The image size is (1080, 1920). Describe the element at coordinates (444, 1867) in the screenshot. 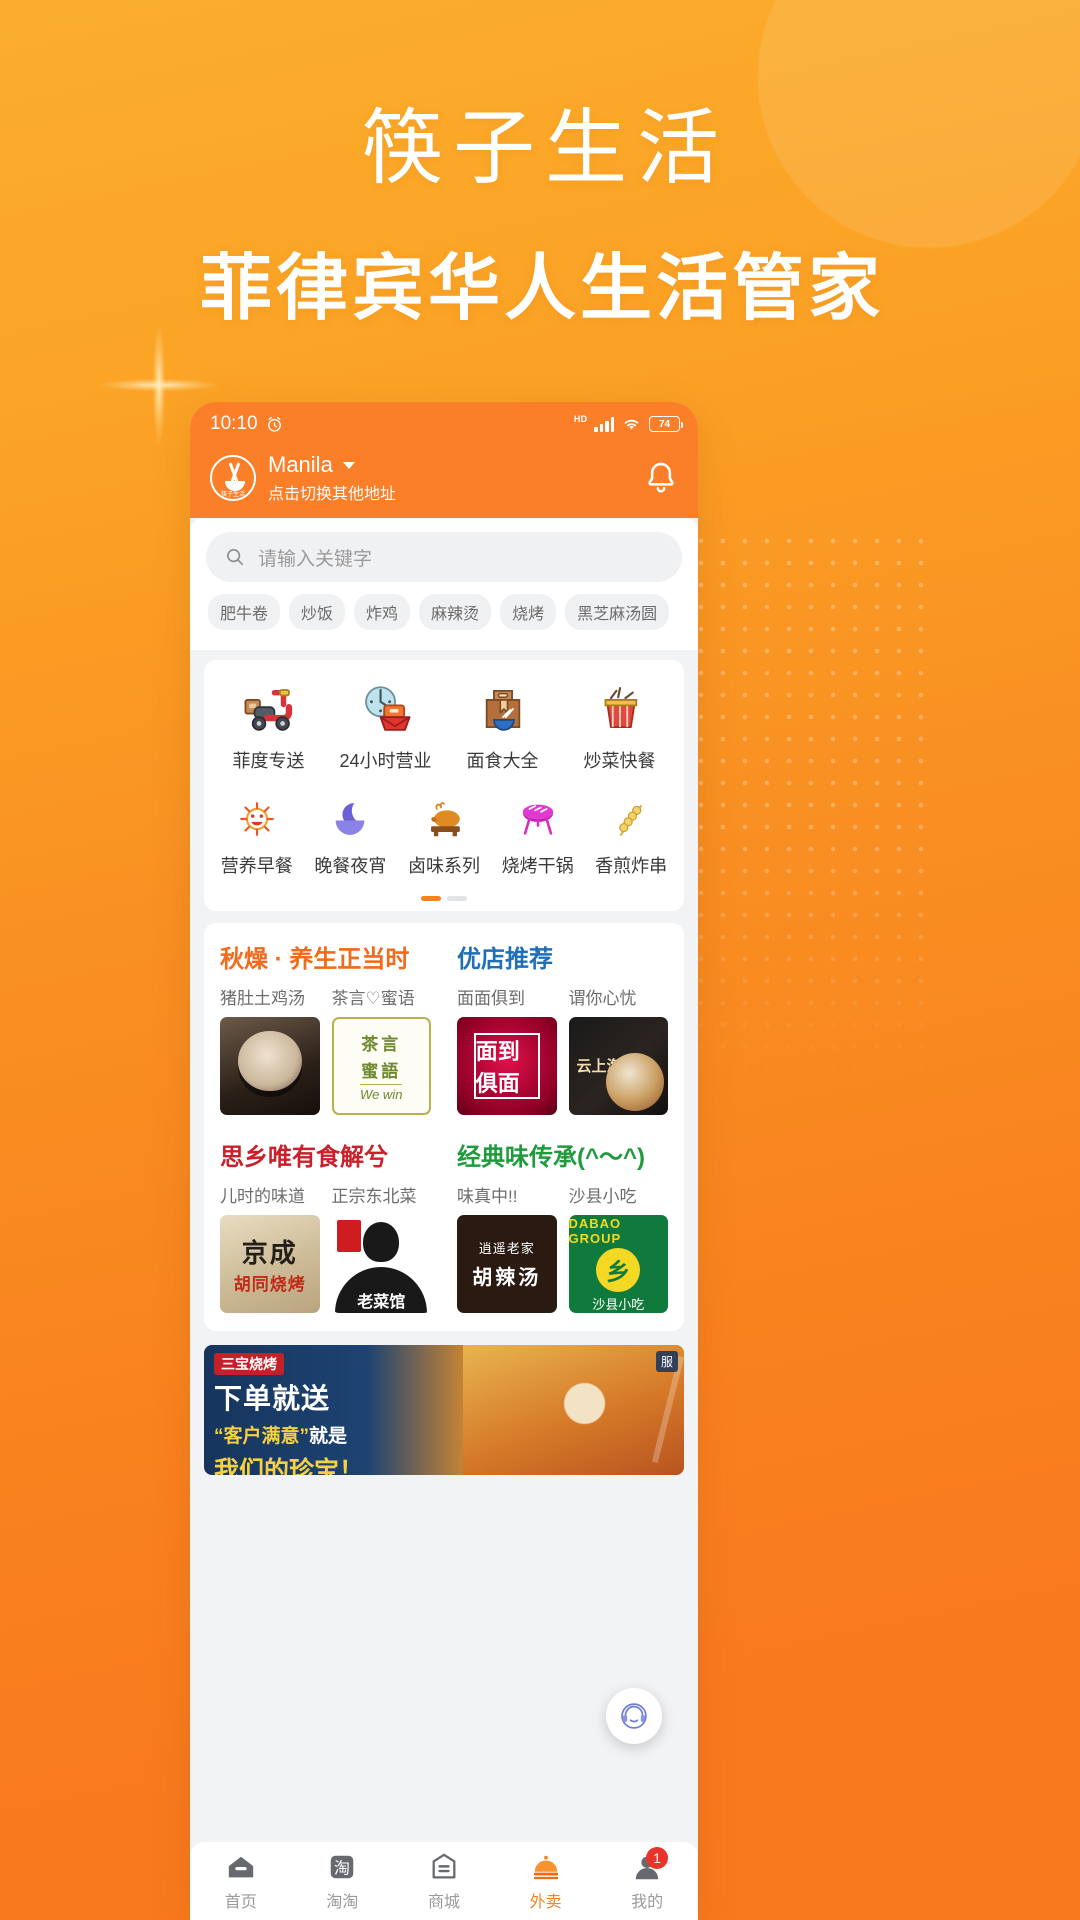

I see `mall-icon` at that location.